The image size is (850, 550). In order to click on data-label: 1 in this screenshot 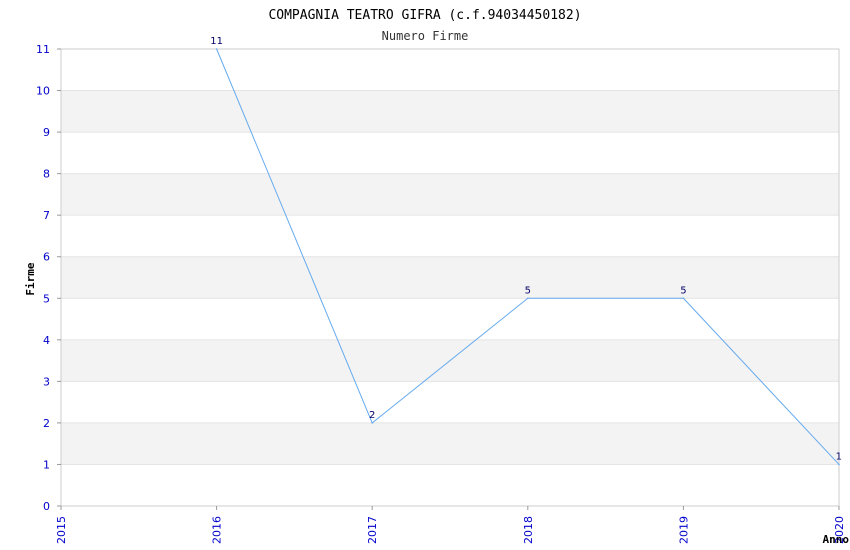, I will do `click(839, 456)`.